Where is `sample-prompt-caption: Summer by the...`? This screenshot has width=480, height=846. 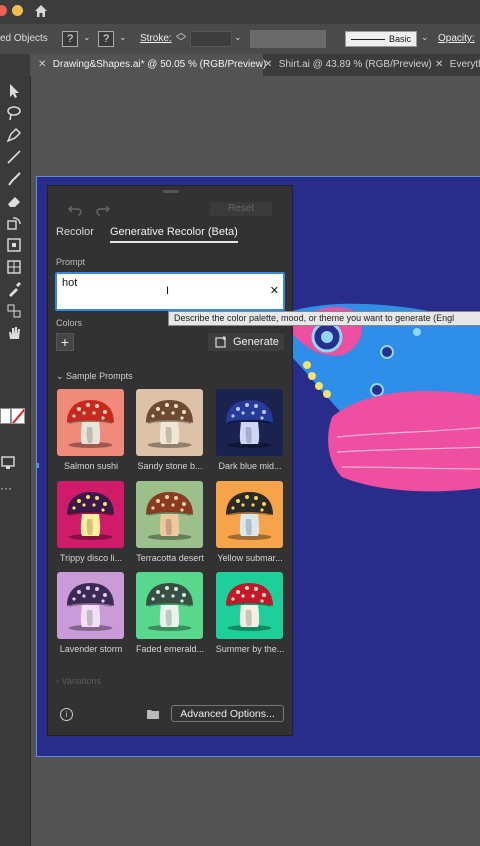 sample-prompt-caption: Summer by the... is located at coordinates (250, 649).